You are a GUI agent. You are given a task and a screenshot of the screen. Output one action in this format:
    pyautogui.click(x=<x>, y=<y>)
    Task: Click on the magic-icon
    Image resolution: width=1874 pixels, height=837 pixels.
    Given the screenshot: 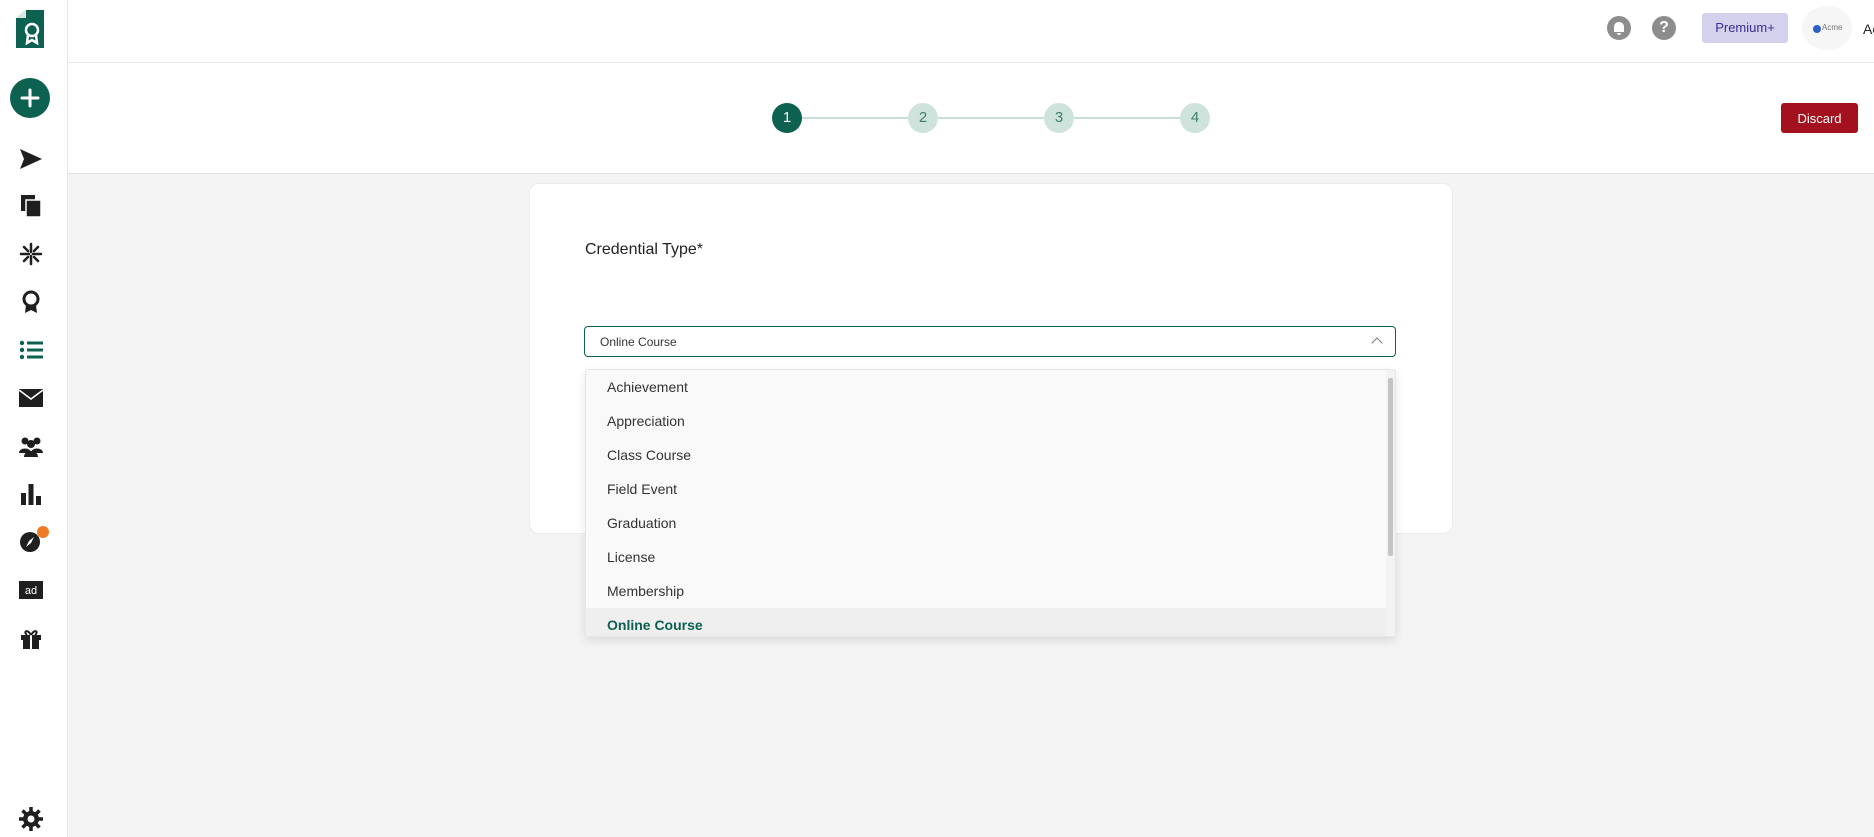 What is the action you would take?
    pyautogui.click(x=31, y=254)
    